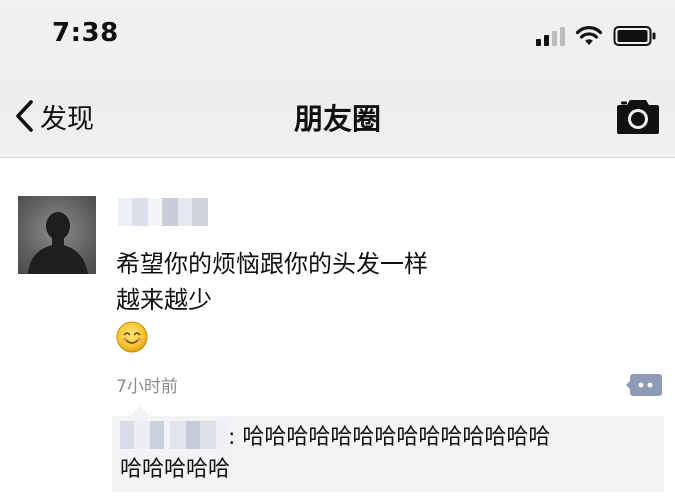 The width and height of the screenshot is (675, 500). Describe the element at coordinates (147, 387) in the screenshot. I see `post-timestamp: 7小时前` at that location.